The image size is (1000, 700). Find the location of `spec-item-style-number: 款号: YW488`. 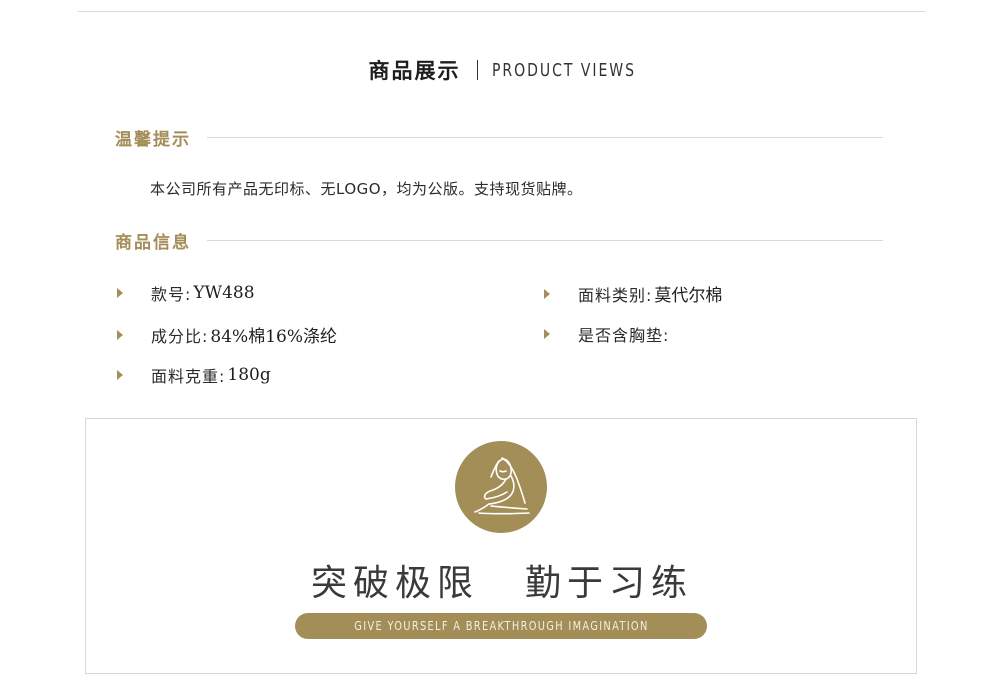

spec-item-style-number: 款号: YW488 is located at coordinates (186, 293).